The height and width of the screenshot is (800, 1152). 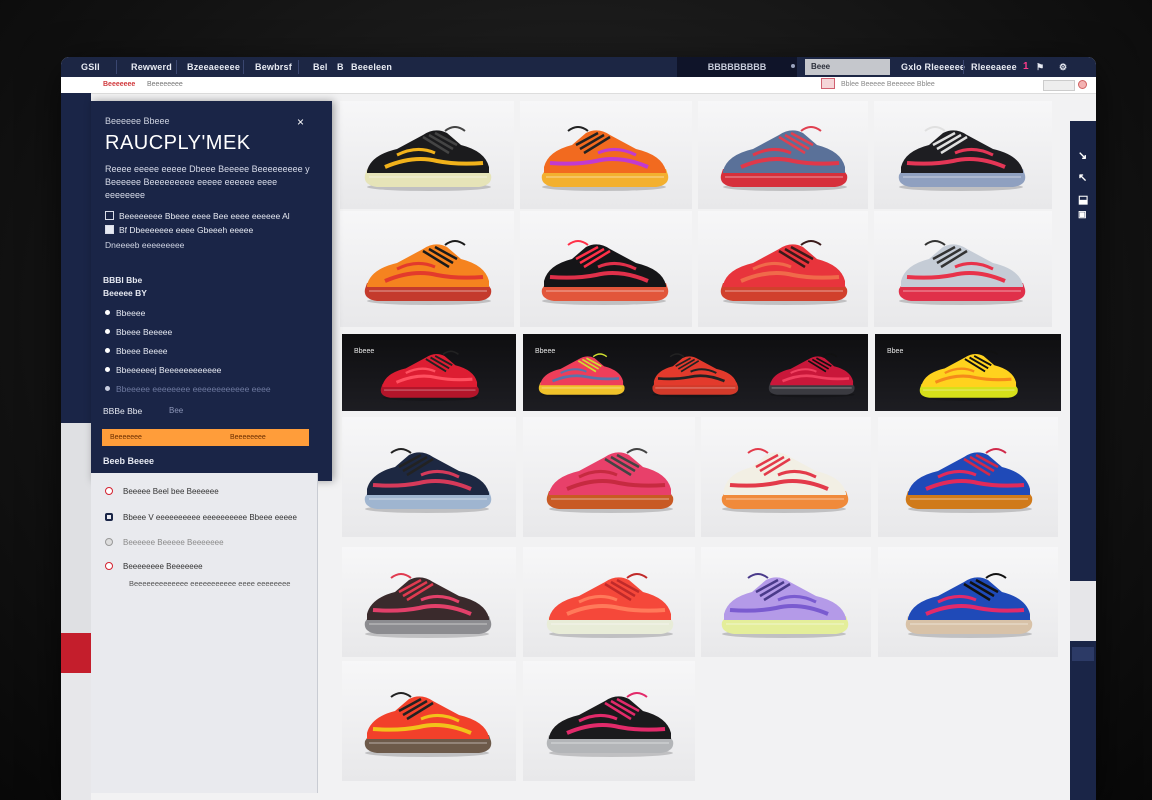 What do you see at coordinates (888, 84) in the screenshot?
I see `promo-text: Bblee Beeeee Beeeeee Bblee` at bounding box center [888, 84].